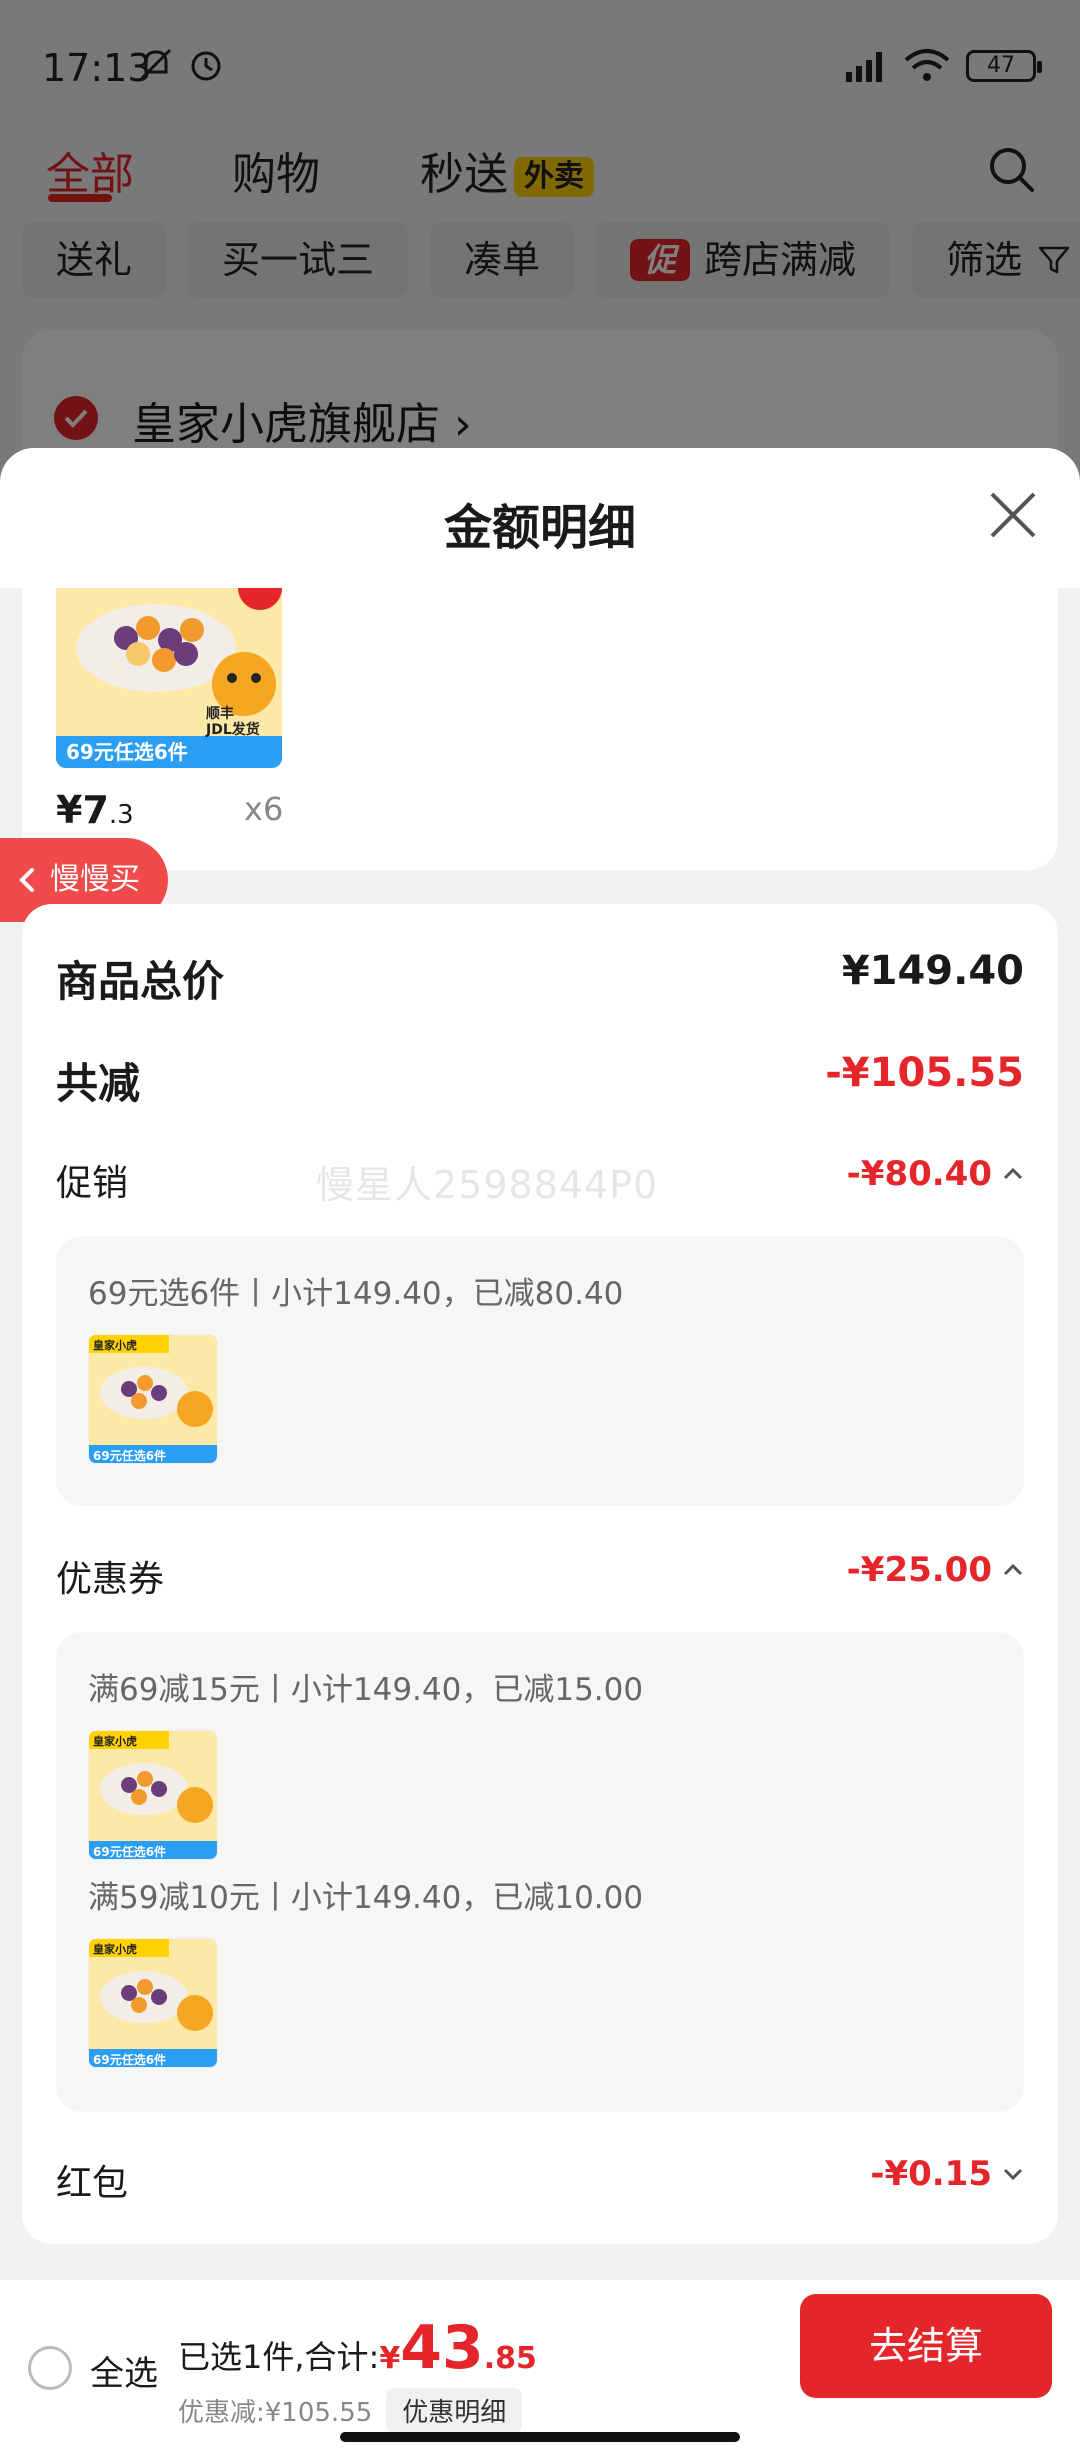 This screenshot has height=2460, width=1080. I want to click on discount-text: 优惠减:¥105.55, so click(275, 2413).